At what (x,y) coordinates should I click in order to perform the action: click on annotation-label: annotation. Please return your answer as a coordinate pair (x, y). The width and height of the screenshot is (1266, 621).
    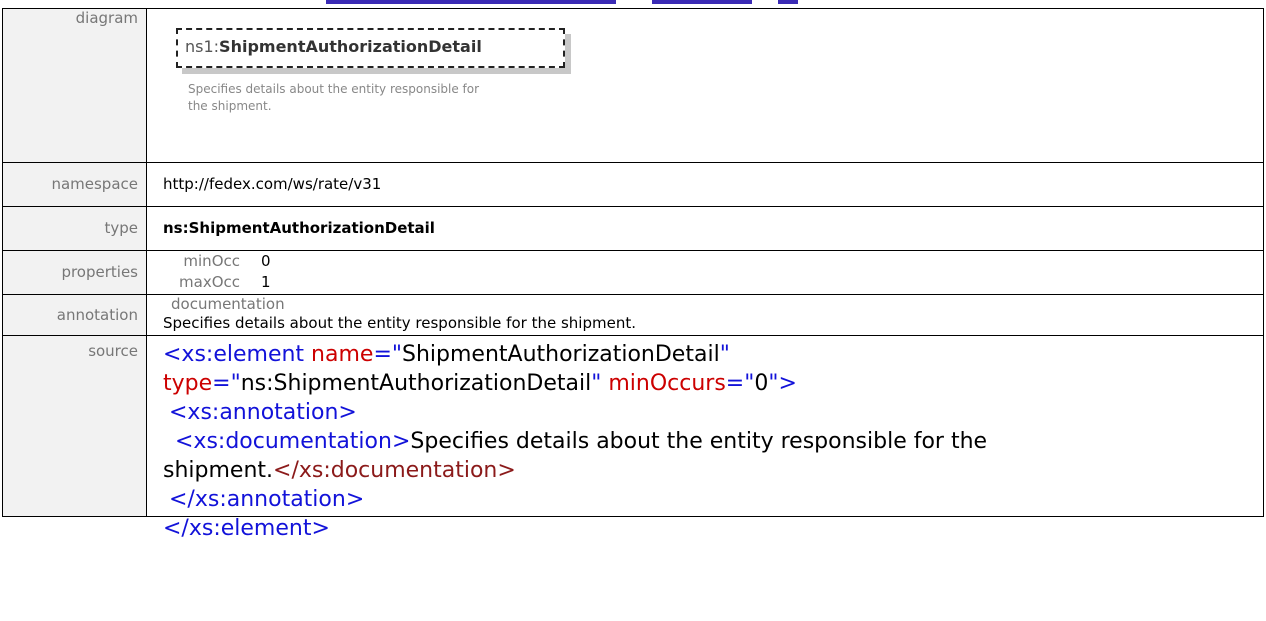
    Looking at the image, I should click on (74, 315).